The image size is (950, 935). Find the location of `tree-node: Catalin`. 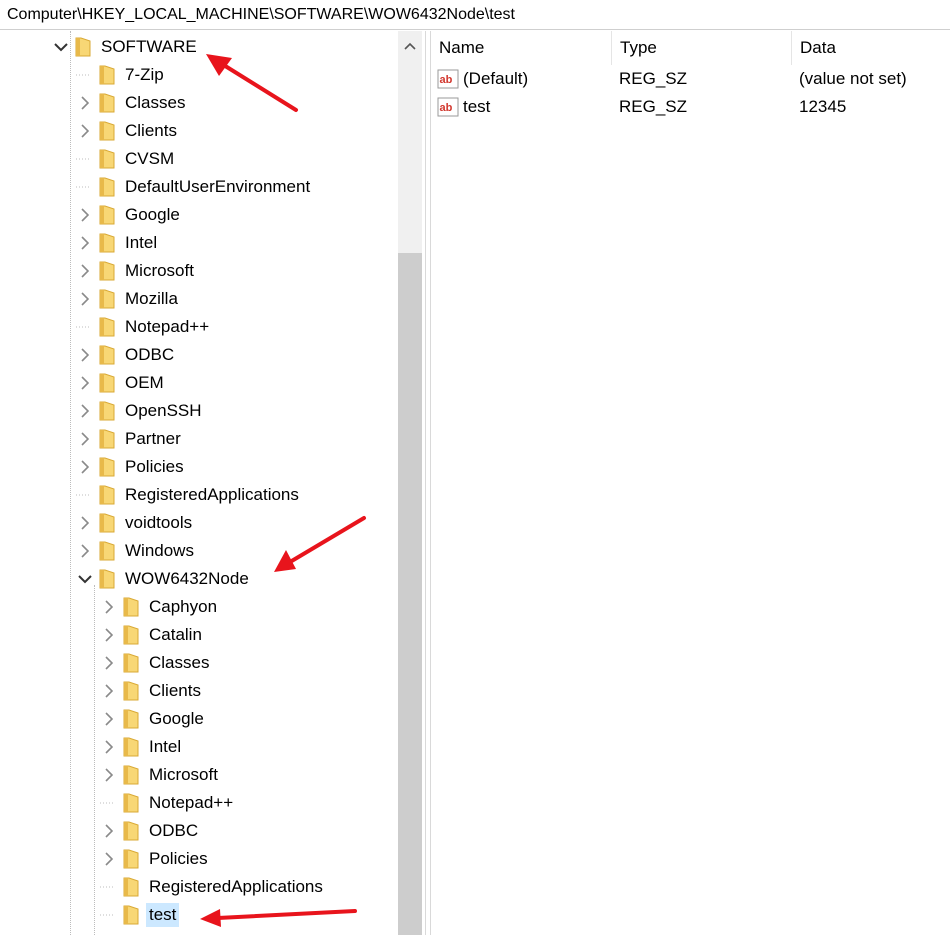

tree-node: Catalin is located at coordinates (152, 635).